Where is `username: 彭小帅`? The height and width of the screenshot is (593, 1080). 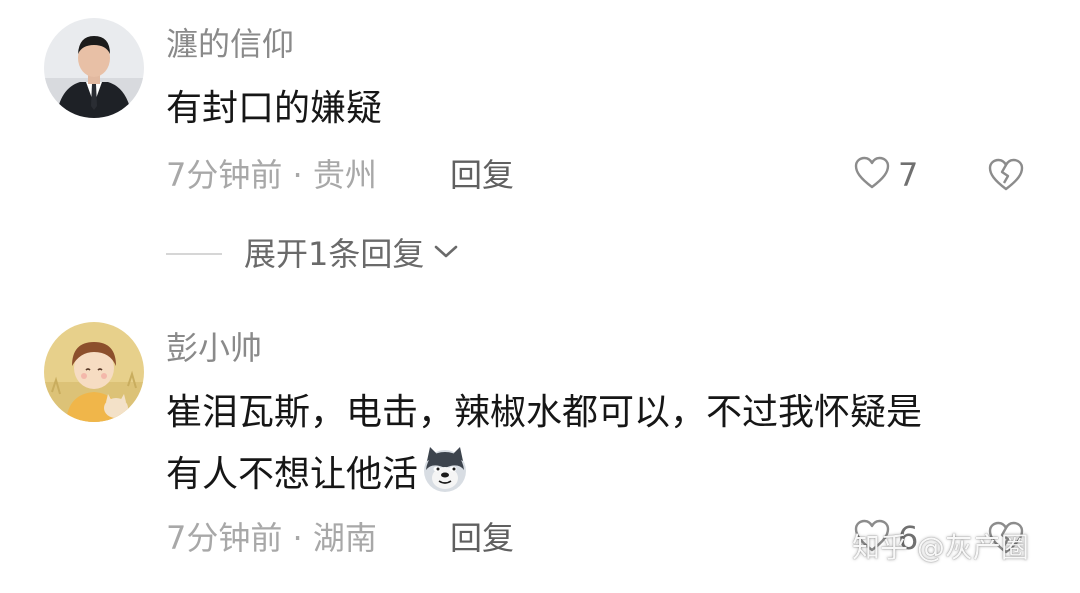
username: 彭小帅 is located at coordinates (214, 348).